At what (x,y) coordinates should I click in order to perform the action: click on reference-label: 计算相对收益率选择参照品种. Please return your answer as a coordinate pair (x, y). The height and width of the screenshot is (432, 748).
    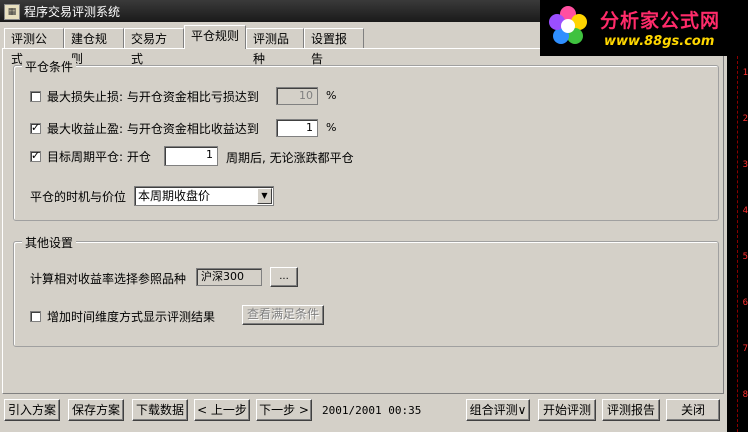
    Looking at the image, I should click on (108, 278).